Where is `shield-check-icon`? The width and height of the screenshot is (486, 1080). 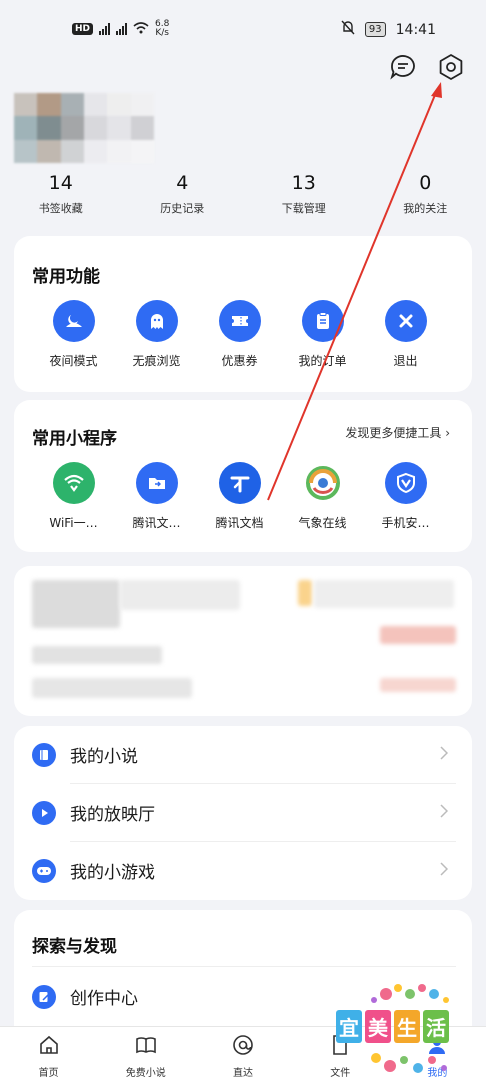
shield-check-icon is located at coordinates (405, 483).